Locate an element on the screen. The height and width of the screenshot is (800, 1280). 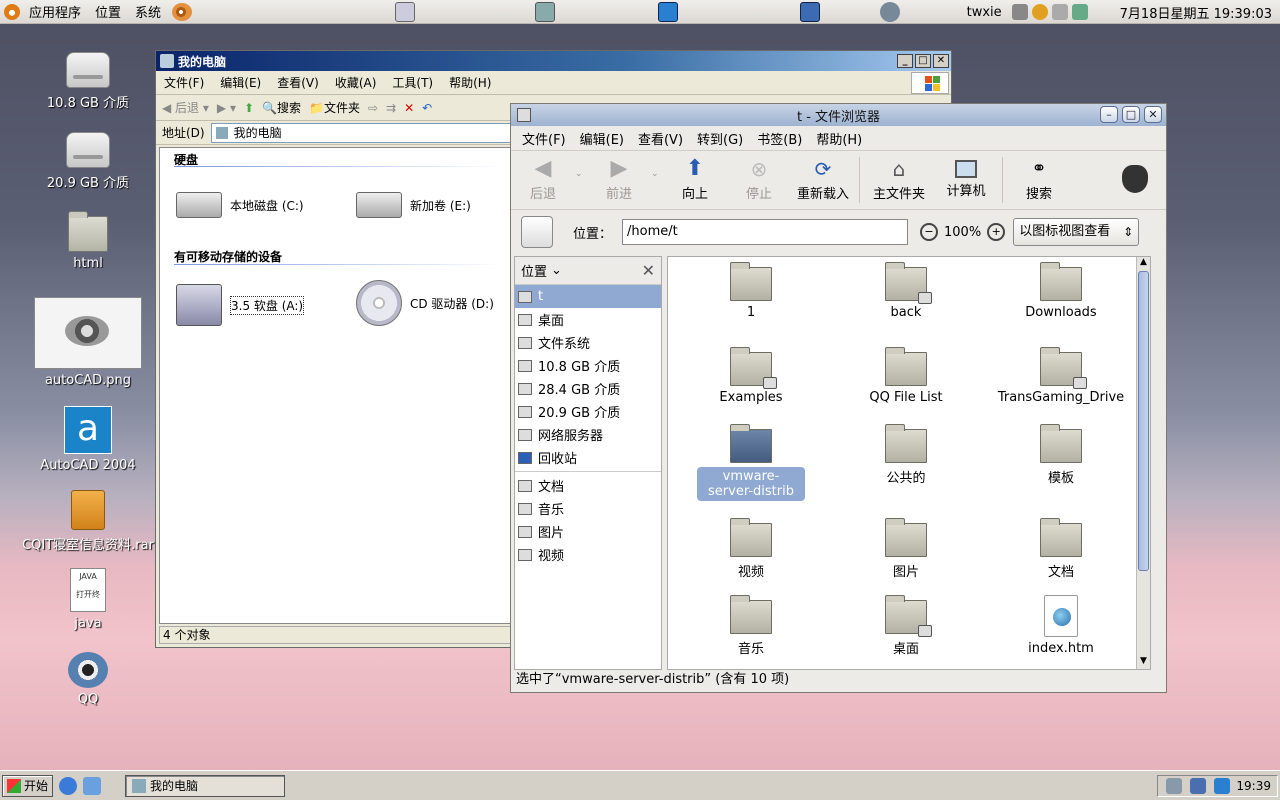
up-folder-icon: ⬆ is located at coordinates (249, 108).